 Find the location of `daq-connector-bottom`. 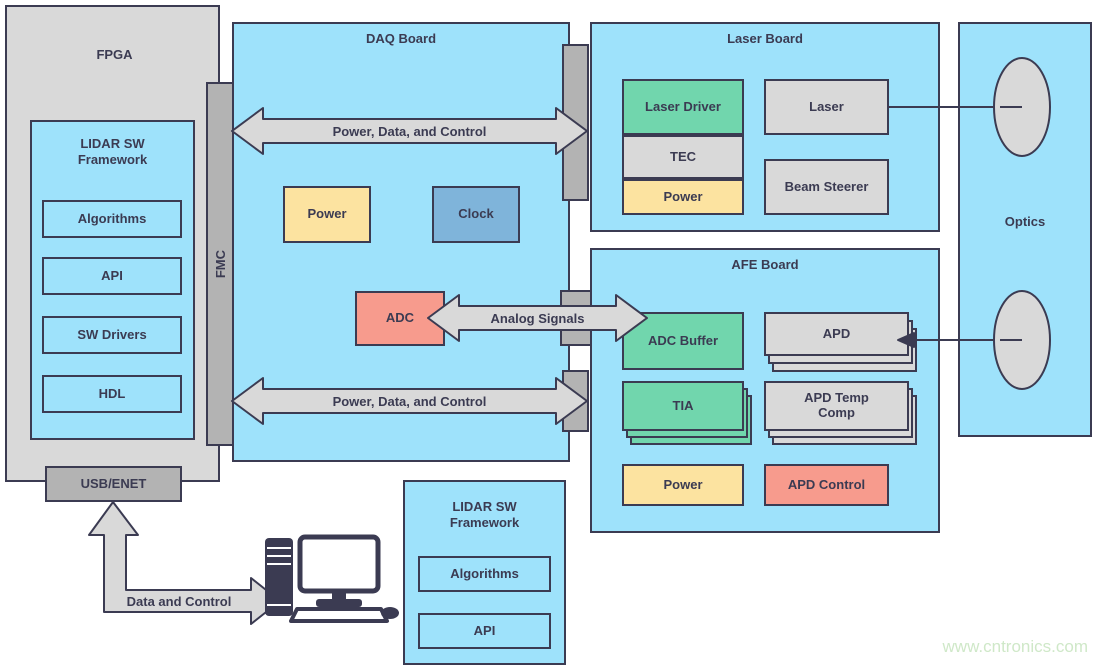

daq-connector-bottom is located at coordinates (575, 401).